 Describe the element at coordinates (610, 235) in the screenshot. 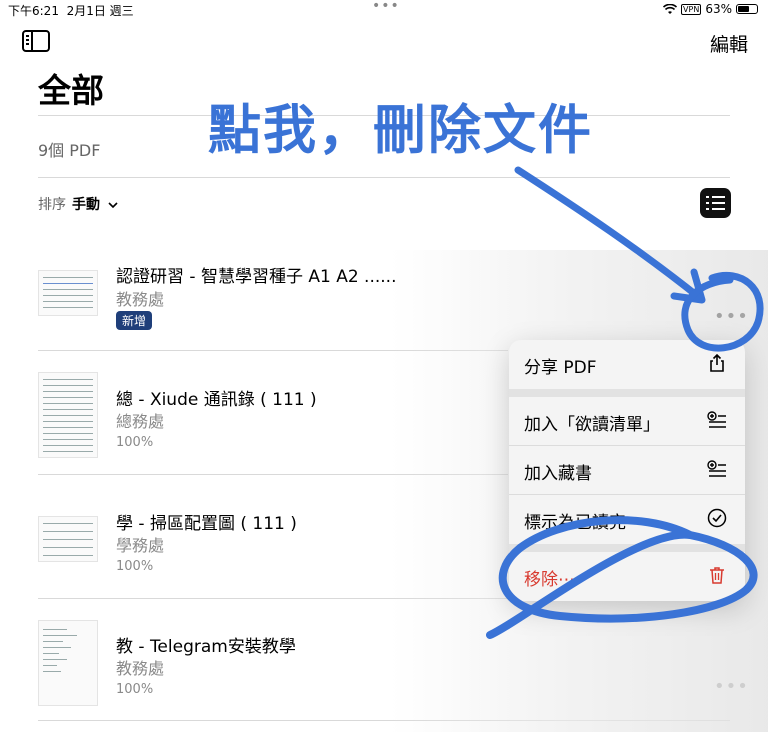

I see `annotation-arrow` at that location.